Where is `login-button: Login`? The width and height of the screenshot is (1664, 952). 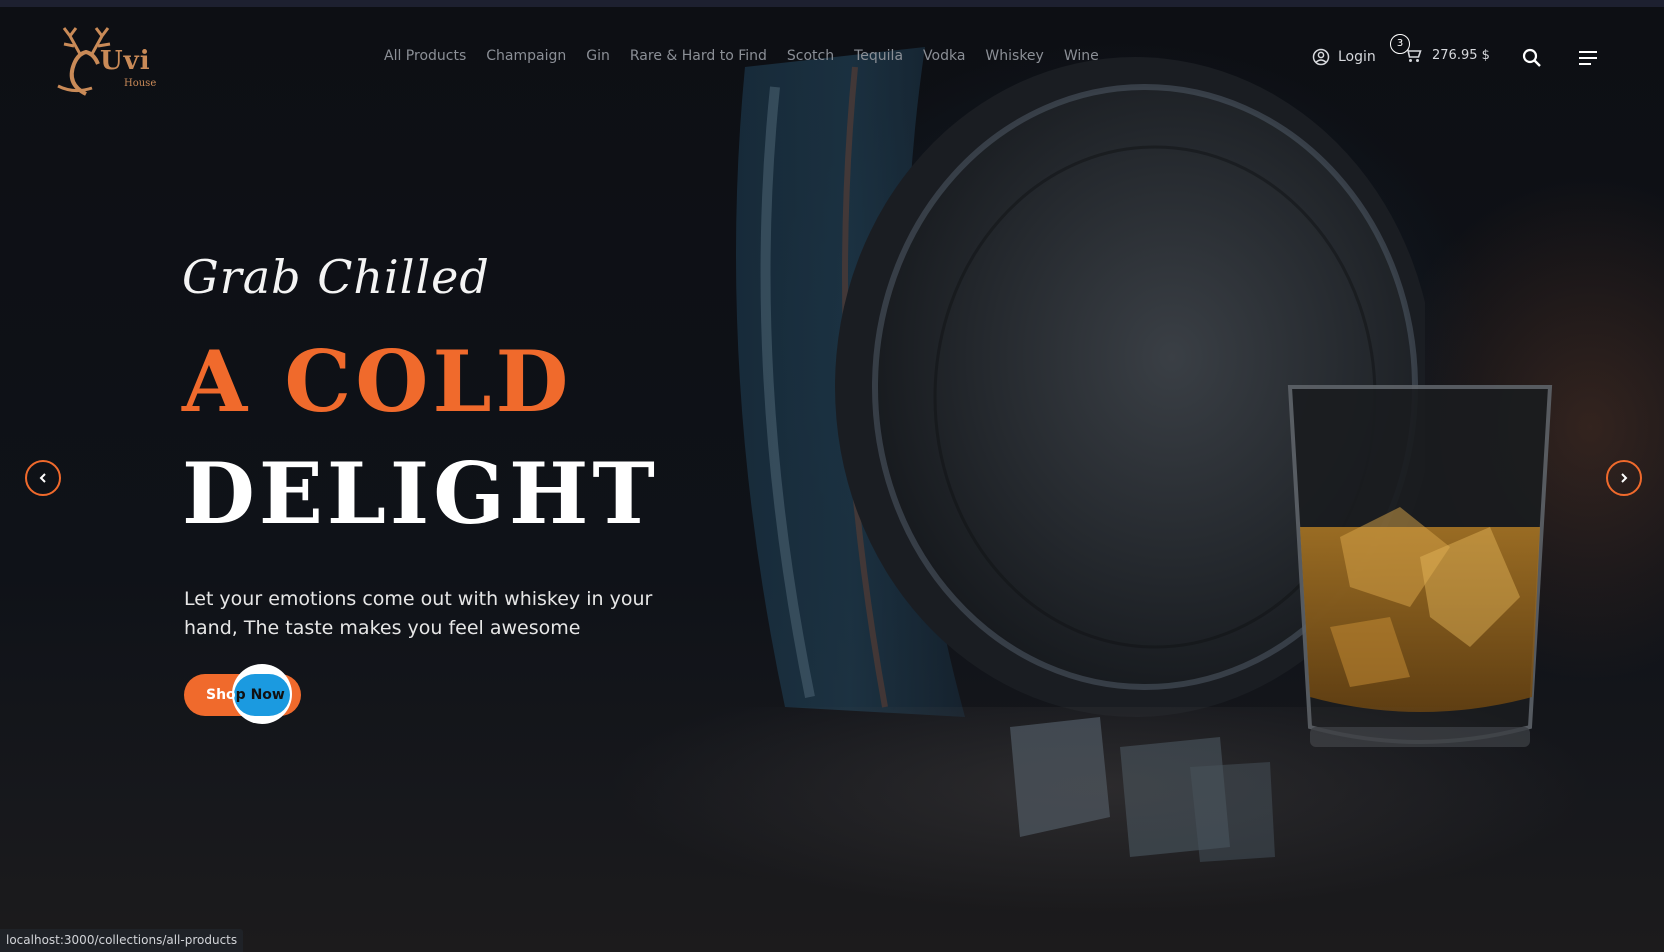 login-button: Login is located at coordinates (1344, 57).